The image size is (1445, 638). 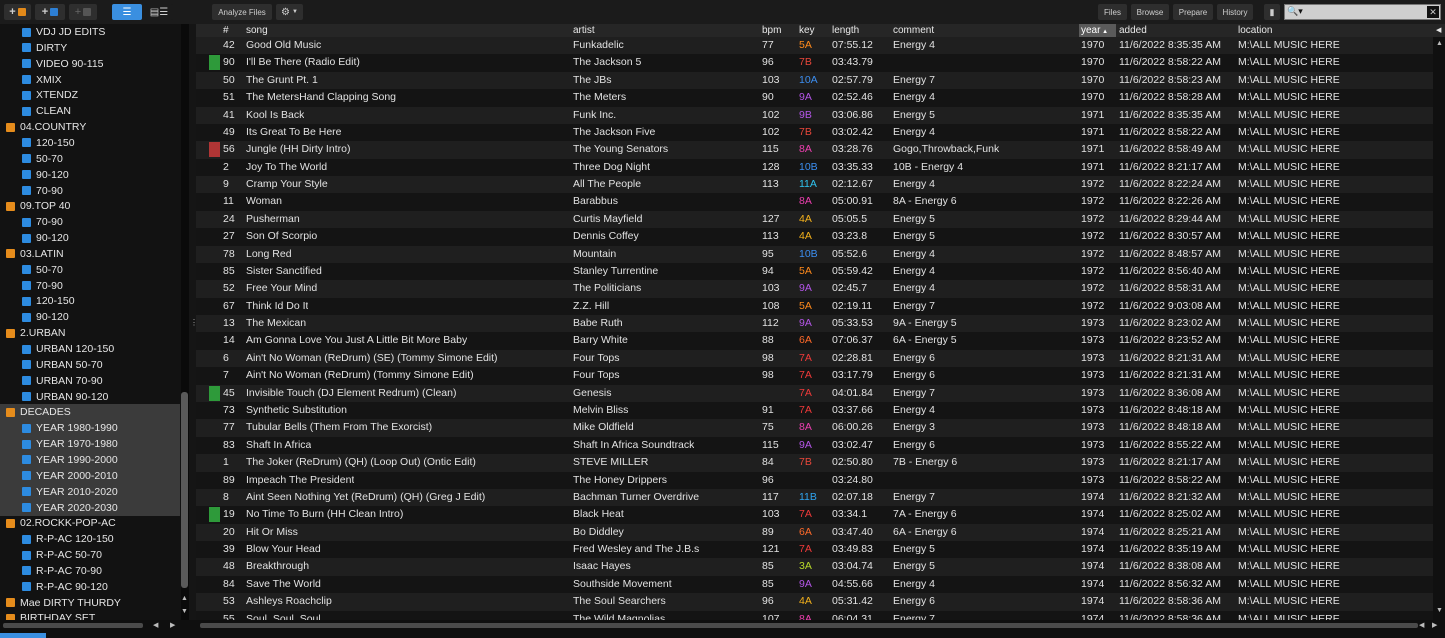 I want to click on sidebar-item: URBAN 70-90, so click(x=90, y=381).